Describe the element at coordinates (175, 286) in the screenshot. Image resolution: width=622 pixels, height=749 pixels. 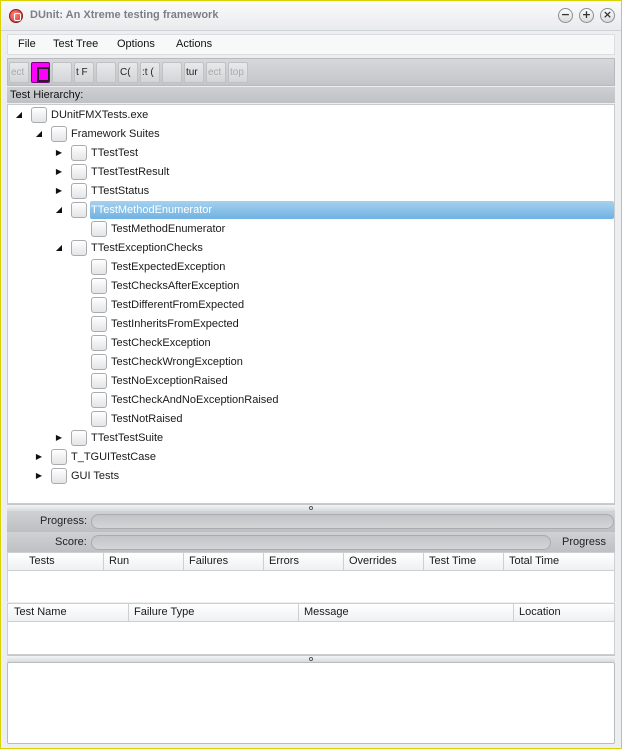
I see `tree-node-label: TestChecksAfterException` at that location.